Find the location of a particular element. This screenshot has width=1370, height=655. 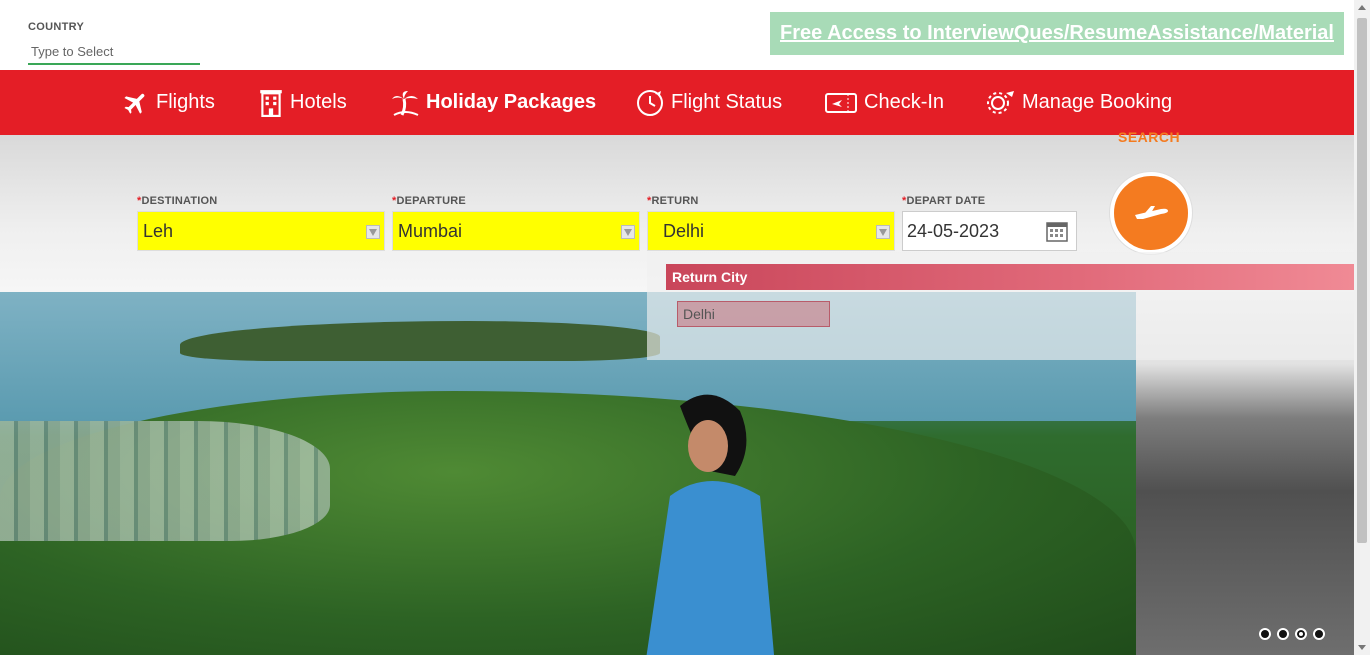

departure-label: *DEPARTURE is located at coordinates (429, 201).